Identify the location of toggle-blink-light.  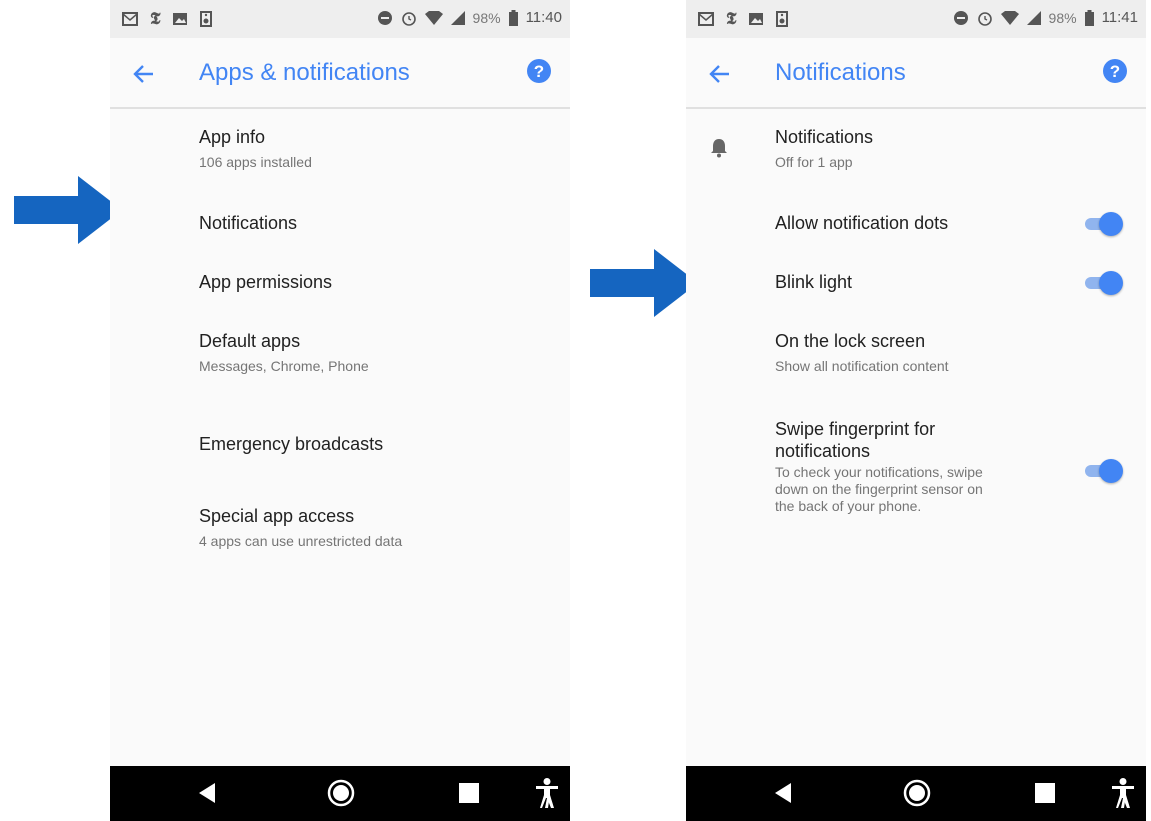
(1102, 282).